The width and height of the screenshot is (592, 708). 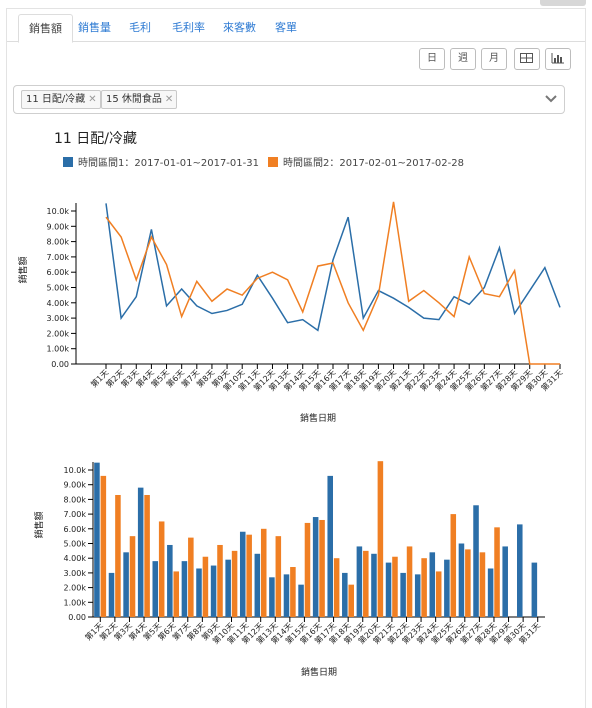 I want to click on y-tick-label: 9.00k, so click(x=75, y=485).